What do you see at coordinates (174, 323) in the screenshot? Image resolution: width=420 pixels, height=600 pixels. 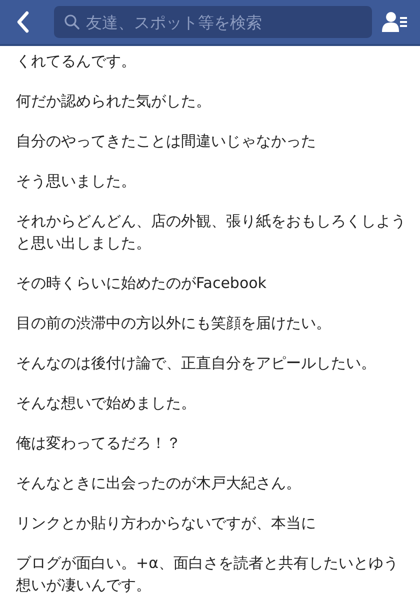 I see `paragraph: 目の前の渋滞中の方以外にも笑顔を届けたい。` at bounding box center [174, 323].